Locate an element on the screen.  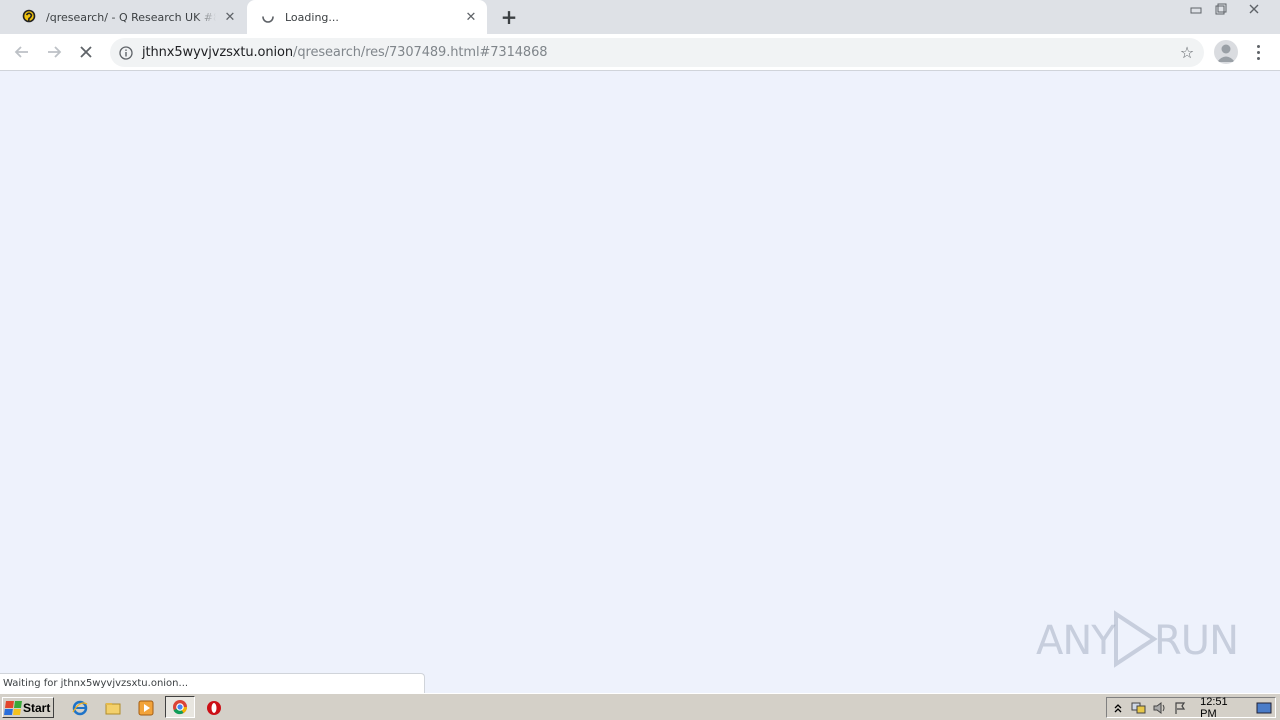
volume-icon is located at coordinates (1160, 708).